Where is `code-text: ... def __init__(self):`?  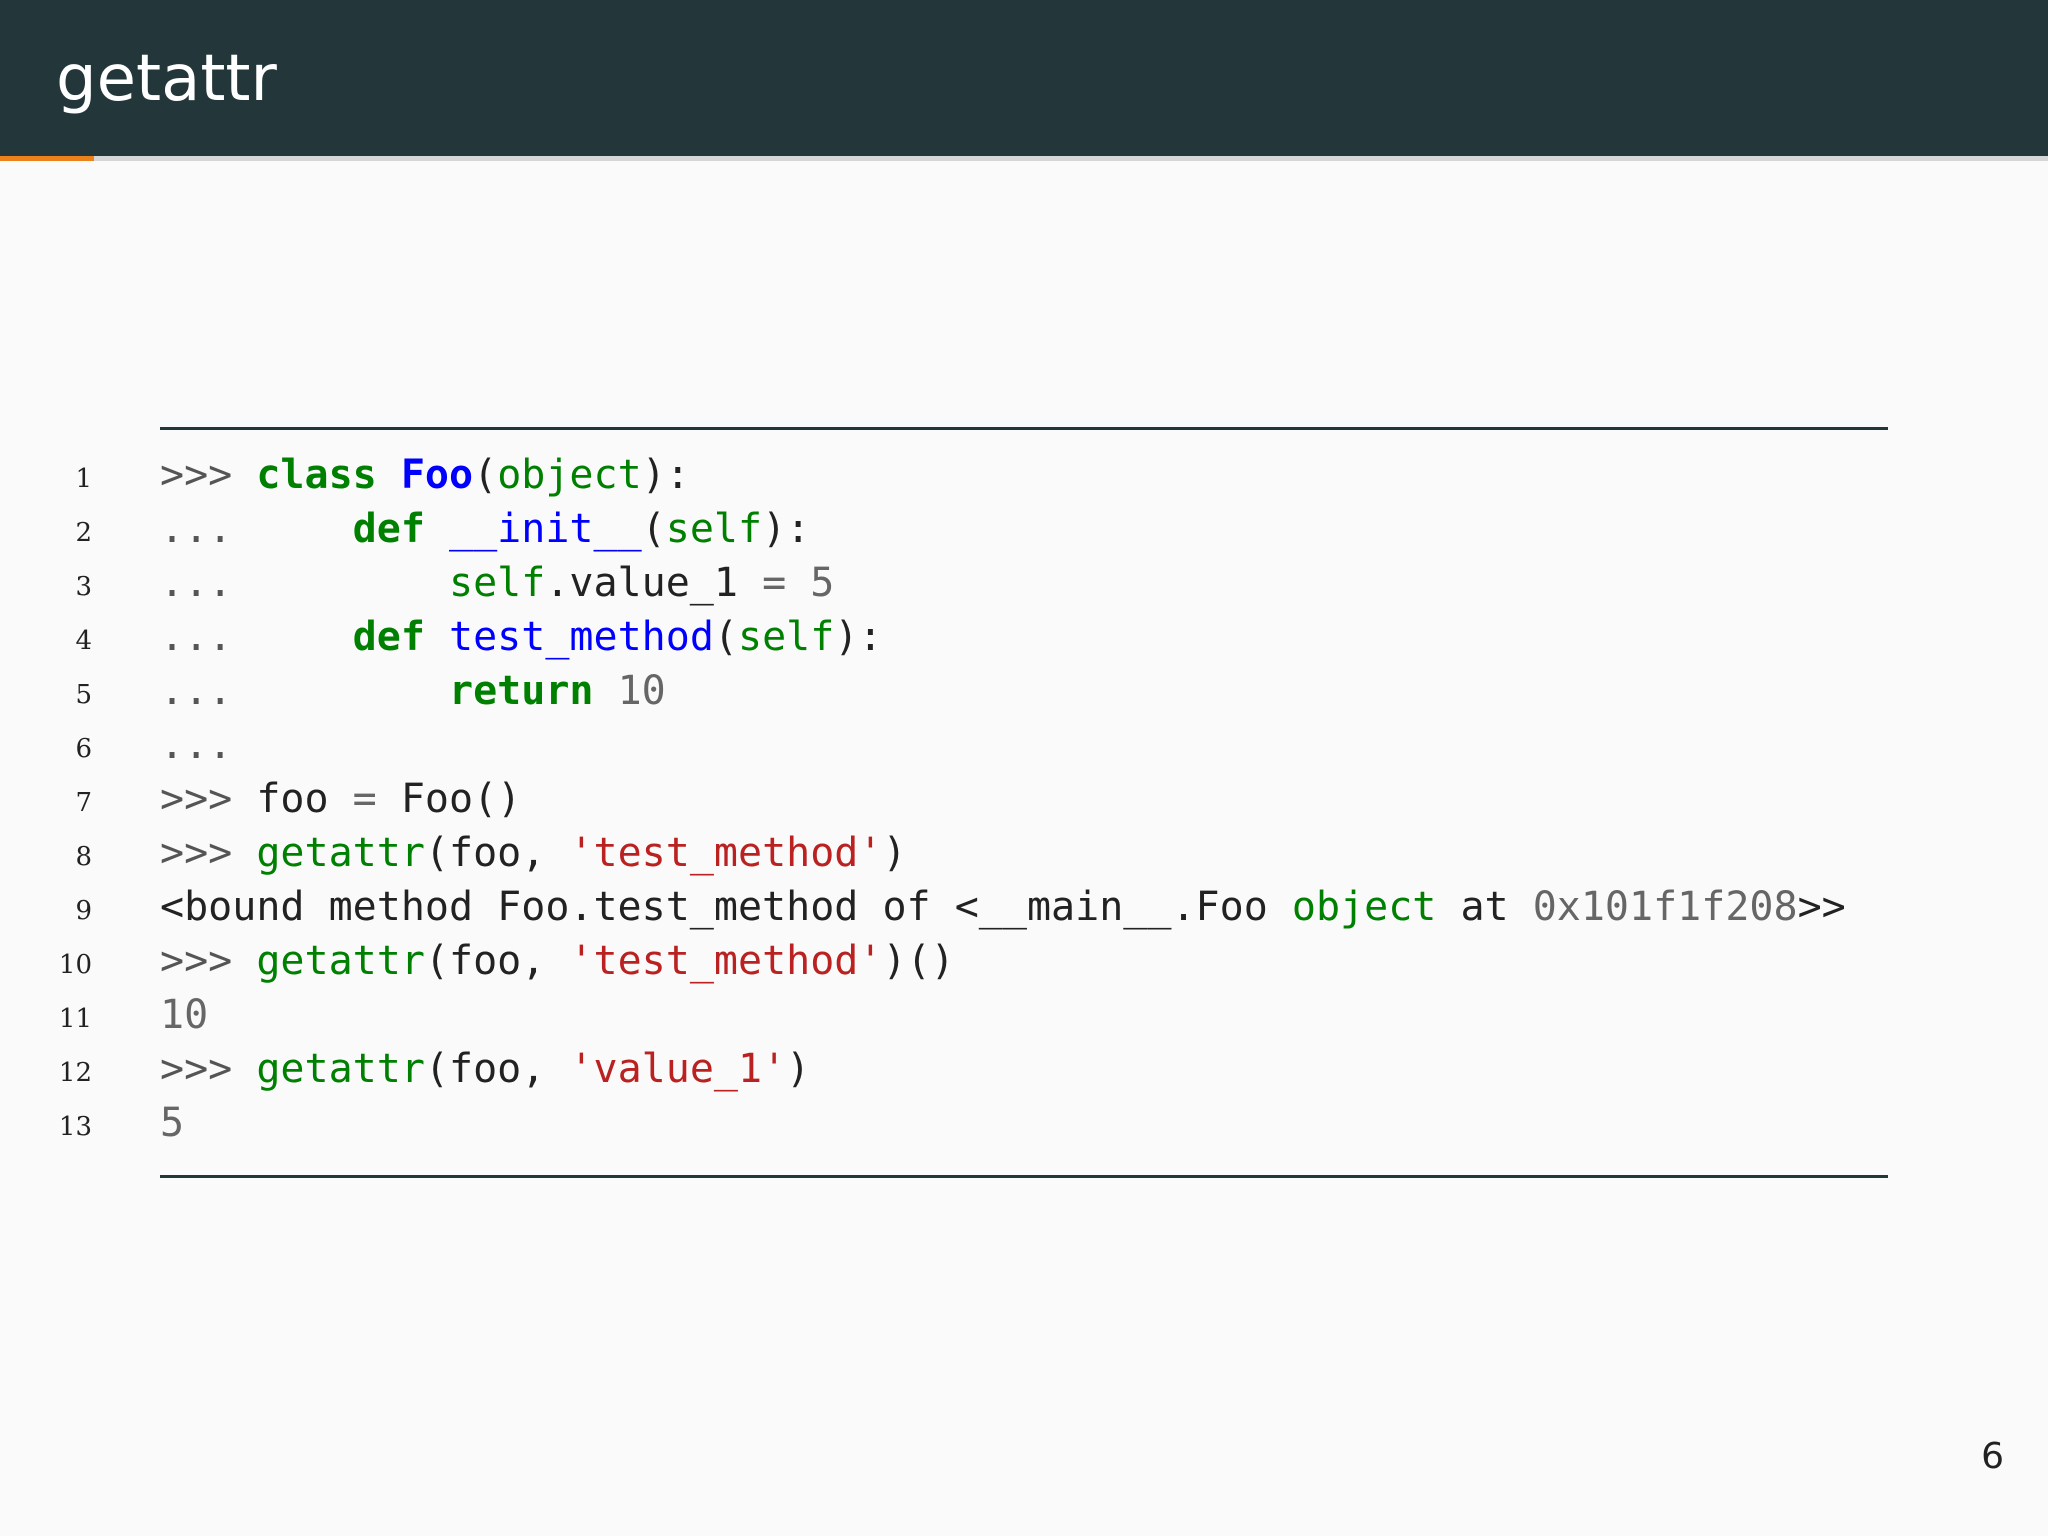
code-text: ... def __init__(self): is located at coordinates (485, 529).